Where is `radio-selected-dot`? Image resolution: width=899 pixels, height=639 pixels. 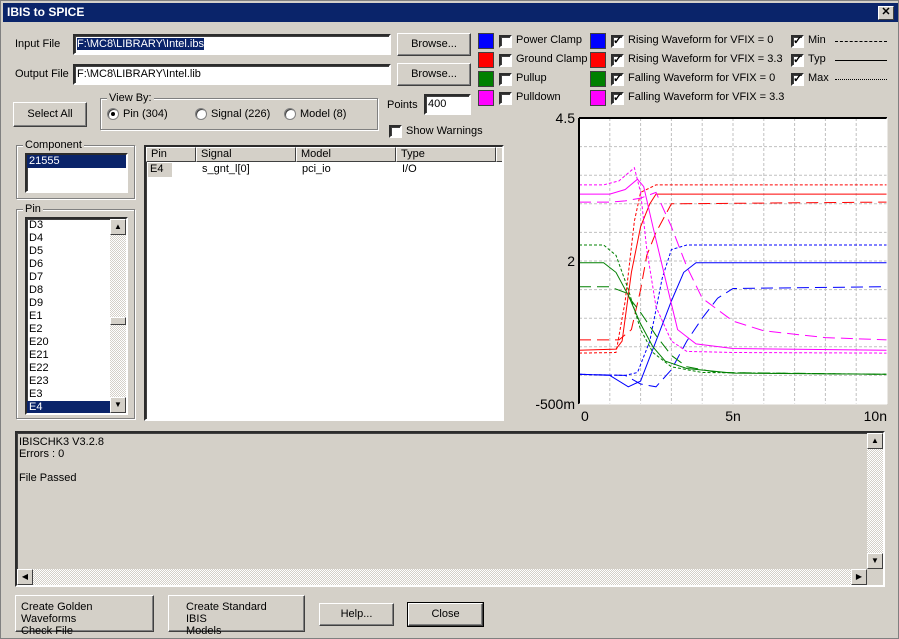
radio-selected-dot is located at coordinates (113, 114).